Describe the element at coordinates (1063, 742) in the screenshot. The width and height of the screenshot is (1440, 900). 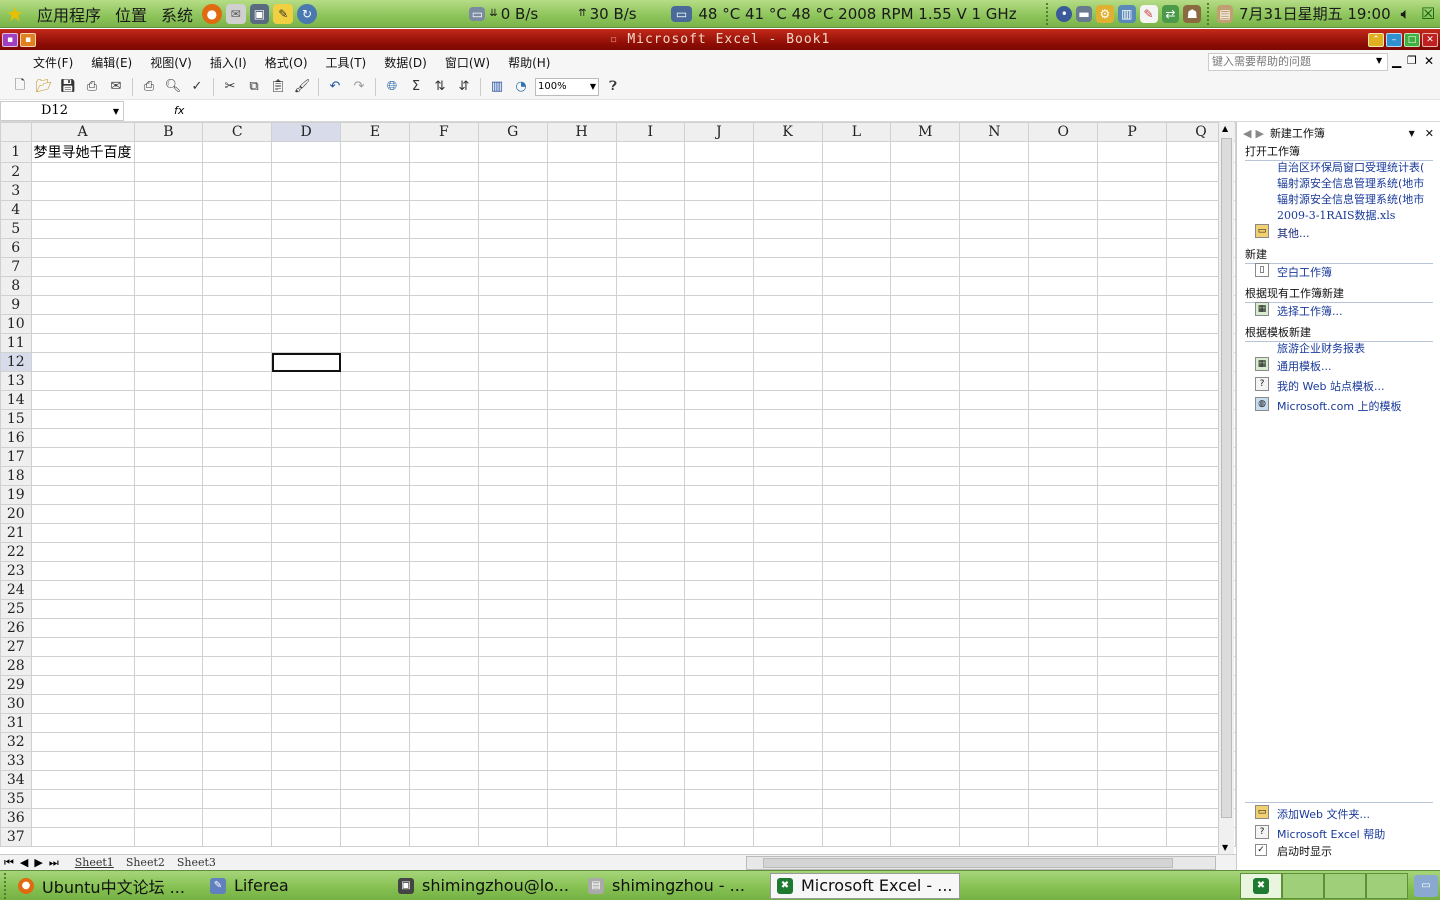
I see `cell-o32` at that location.